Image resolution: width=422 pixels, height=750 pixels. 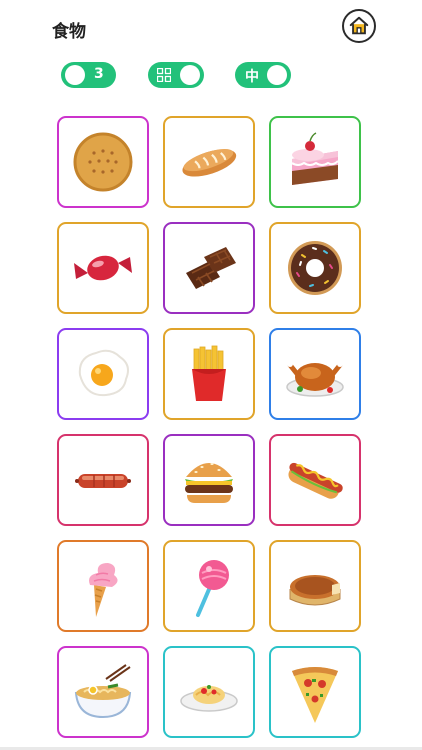 I want to click on ramen-icon, so click(x=103, y=691).